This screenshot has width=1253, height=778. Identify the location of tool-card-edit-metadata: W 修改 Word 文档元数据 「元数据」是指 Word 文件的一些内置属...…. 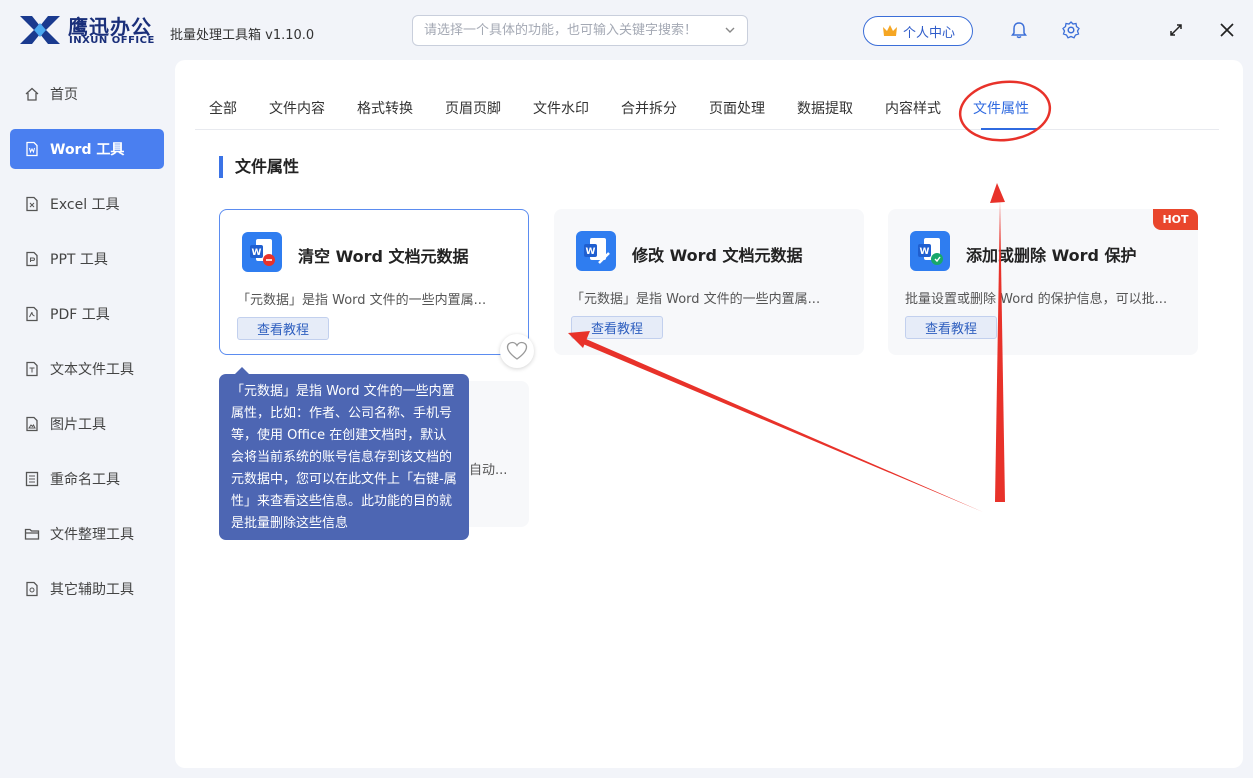
(709, 282).